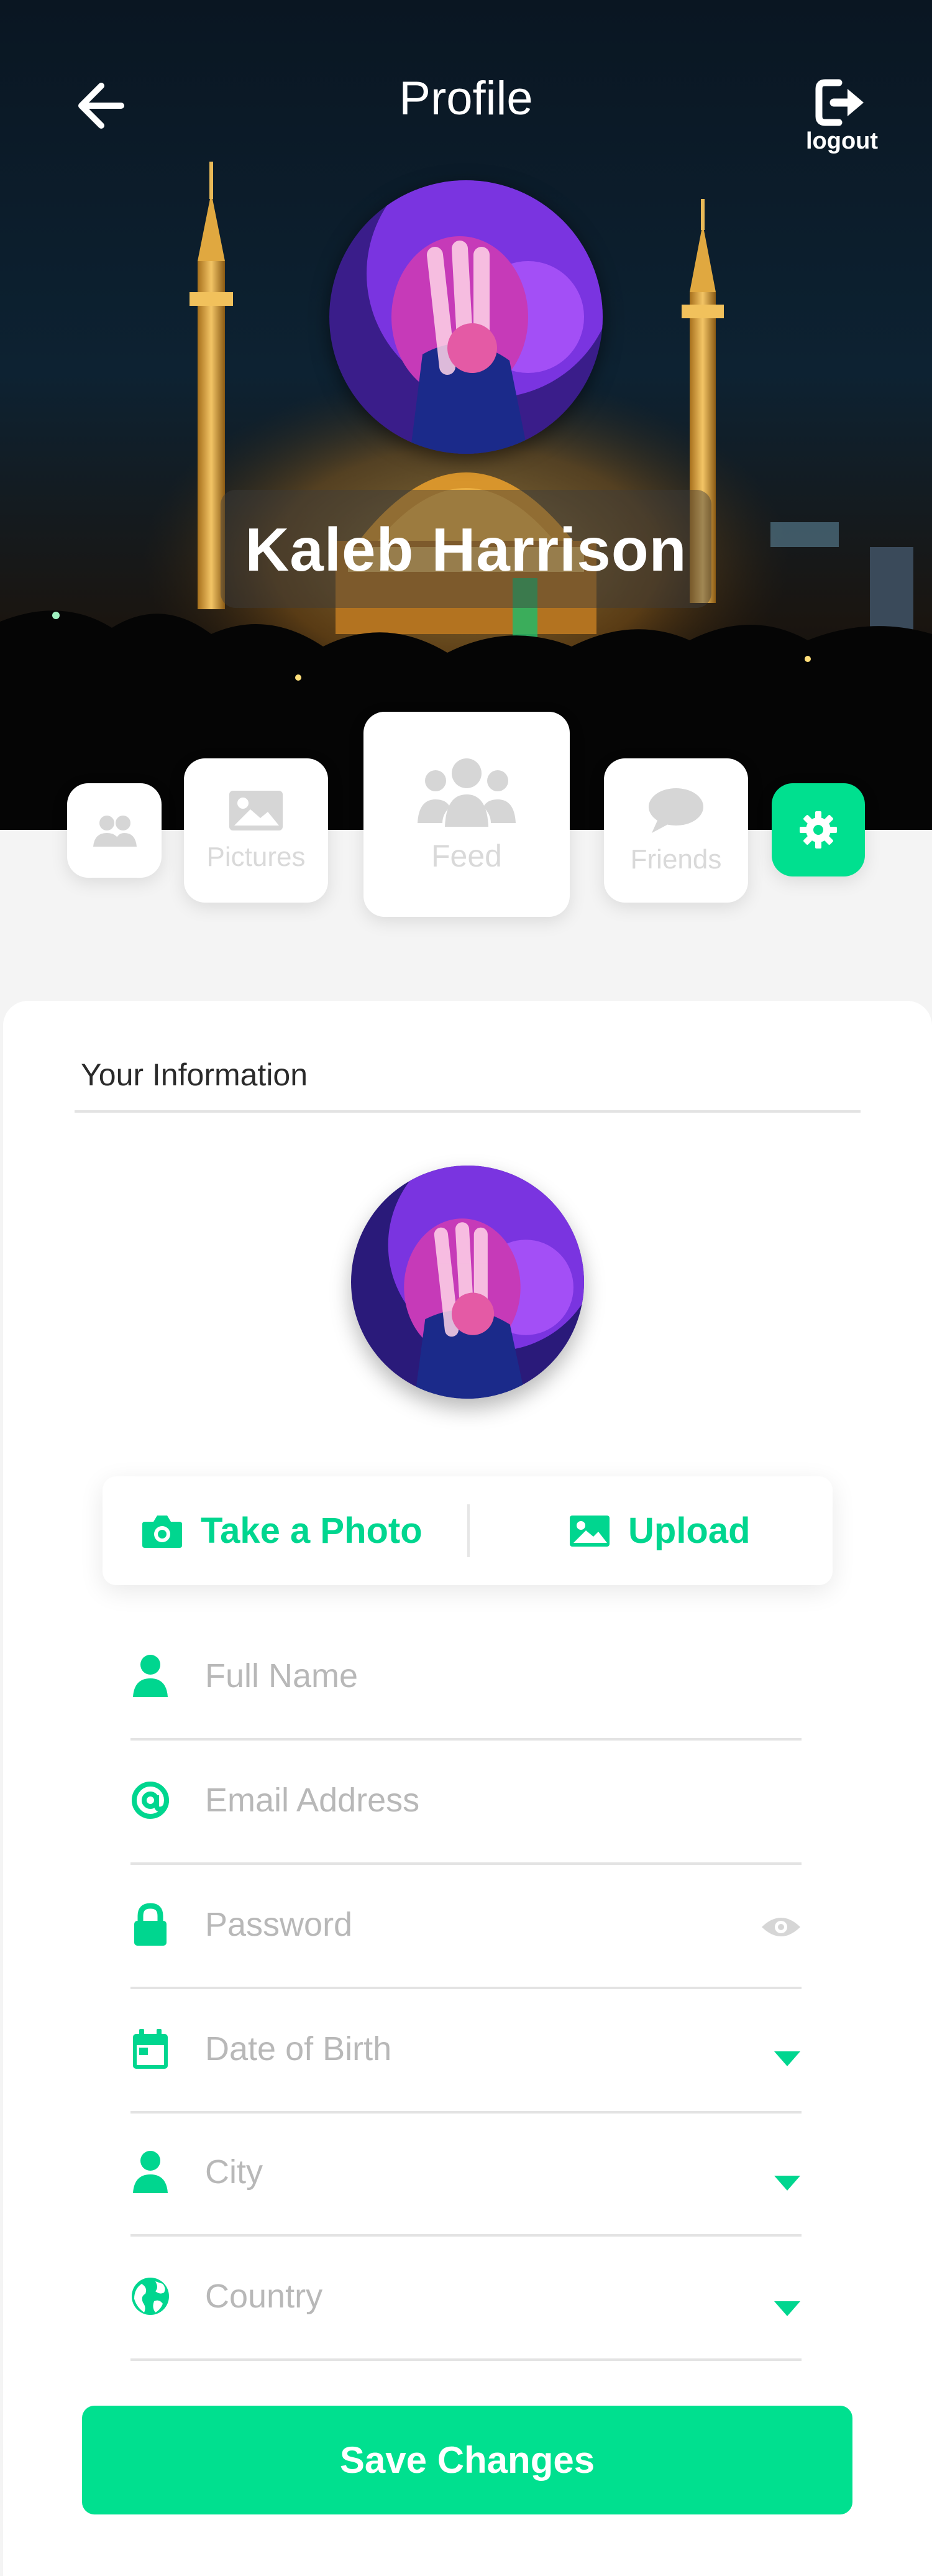 This screenshot has width=932, height=2576. I want to click on gear-icon, so click(818, 830).